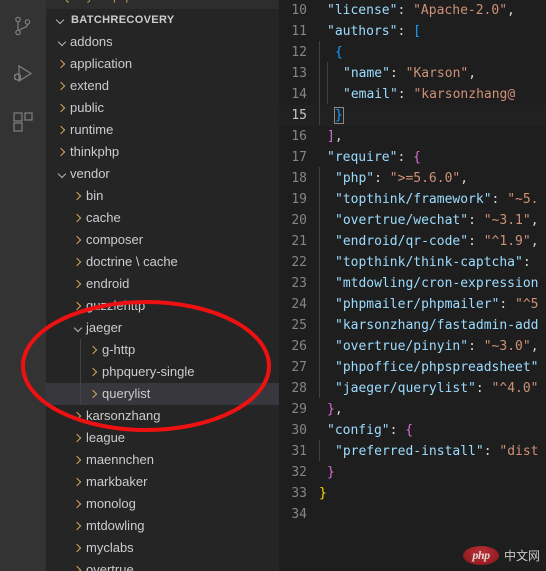  Describe the element at coordinates (427, 345) in the screenshot. I see `code-line-text: "overtrue/pinyin": "~3.0",` at that location.